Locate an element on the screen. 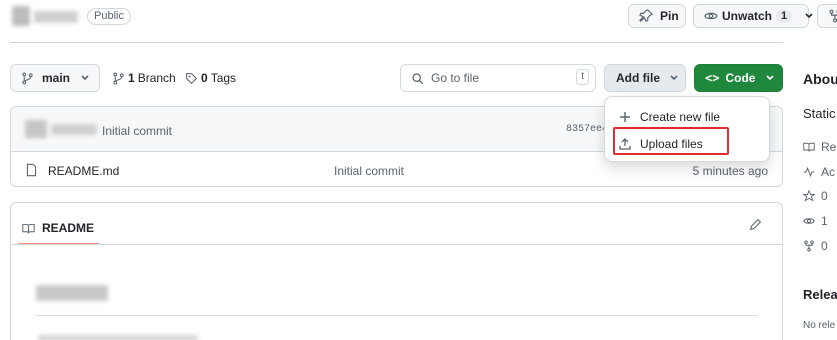 The image size is (837, 340). commit-message: Initial commit is located at coordinates (137, 131).